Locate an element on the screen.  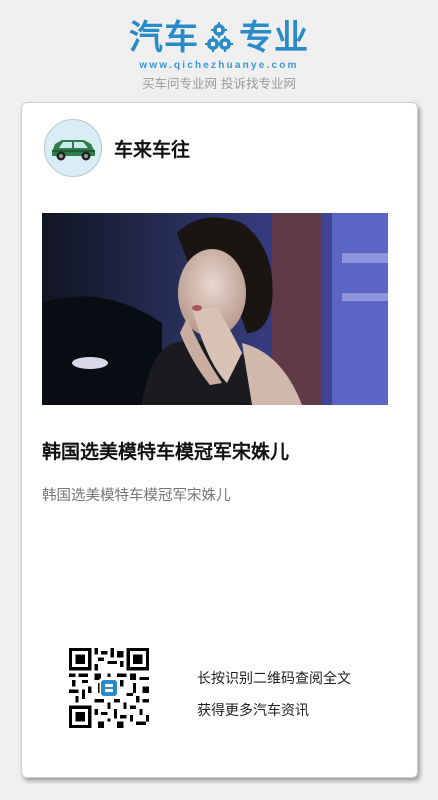
article-title: 韩国选美模特车模冠军宋姝儿 is located at coordinates (217, 450).